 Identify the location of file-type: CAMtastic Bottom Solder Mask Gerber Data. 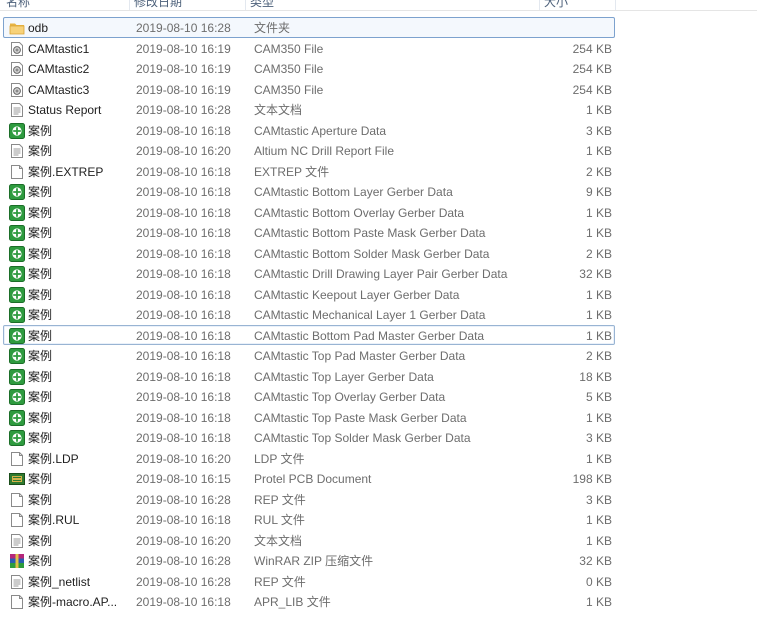
(372, 253).